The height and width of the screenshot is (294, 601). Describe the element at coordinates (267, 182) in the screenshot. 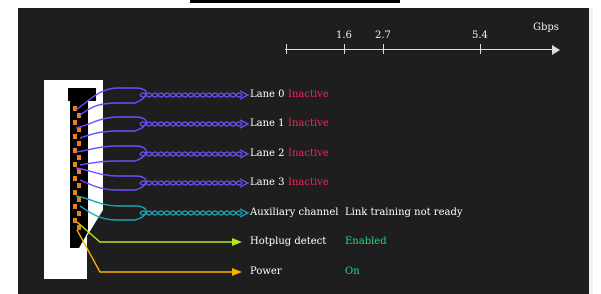

I see `lane-3-label: Lane 3` at that location.